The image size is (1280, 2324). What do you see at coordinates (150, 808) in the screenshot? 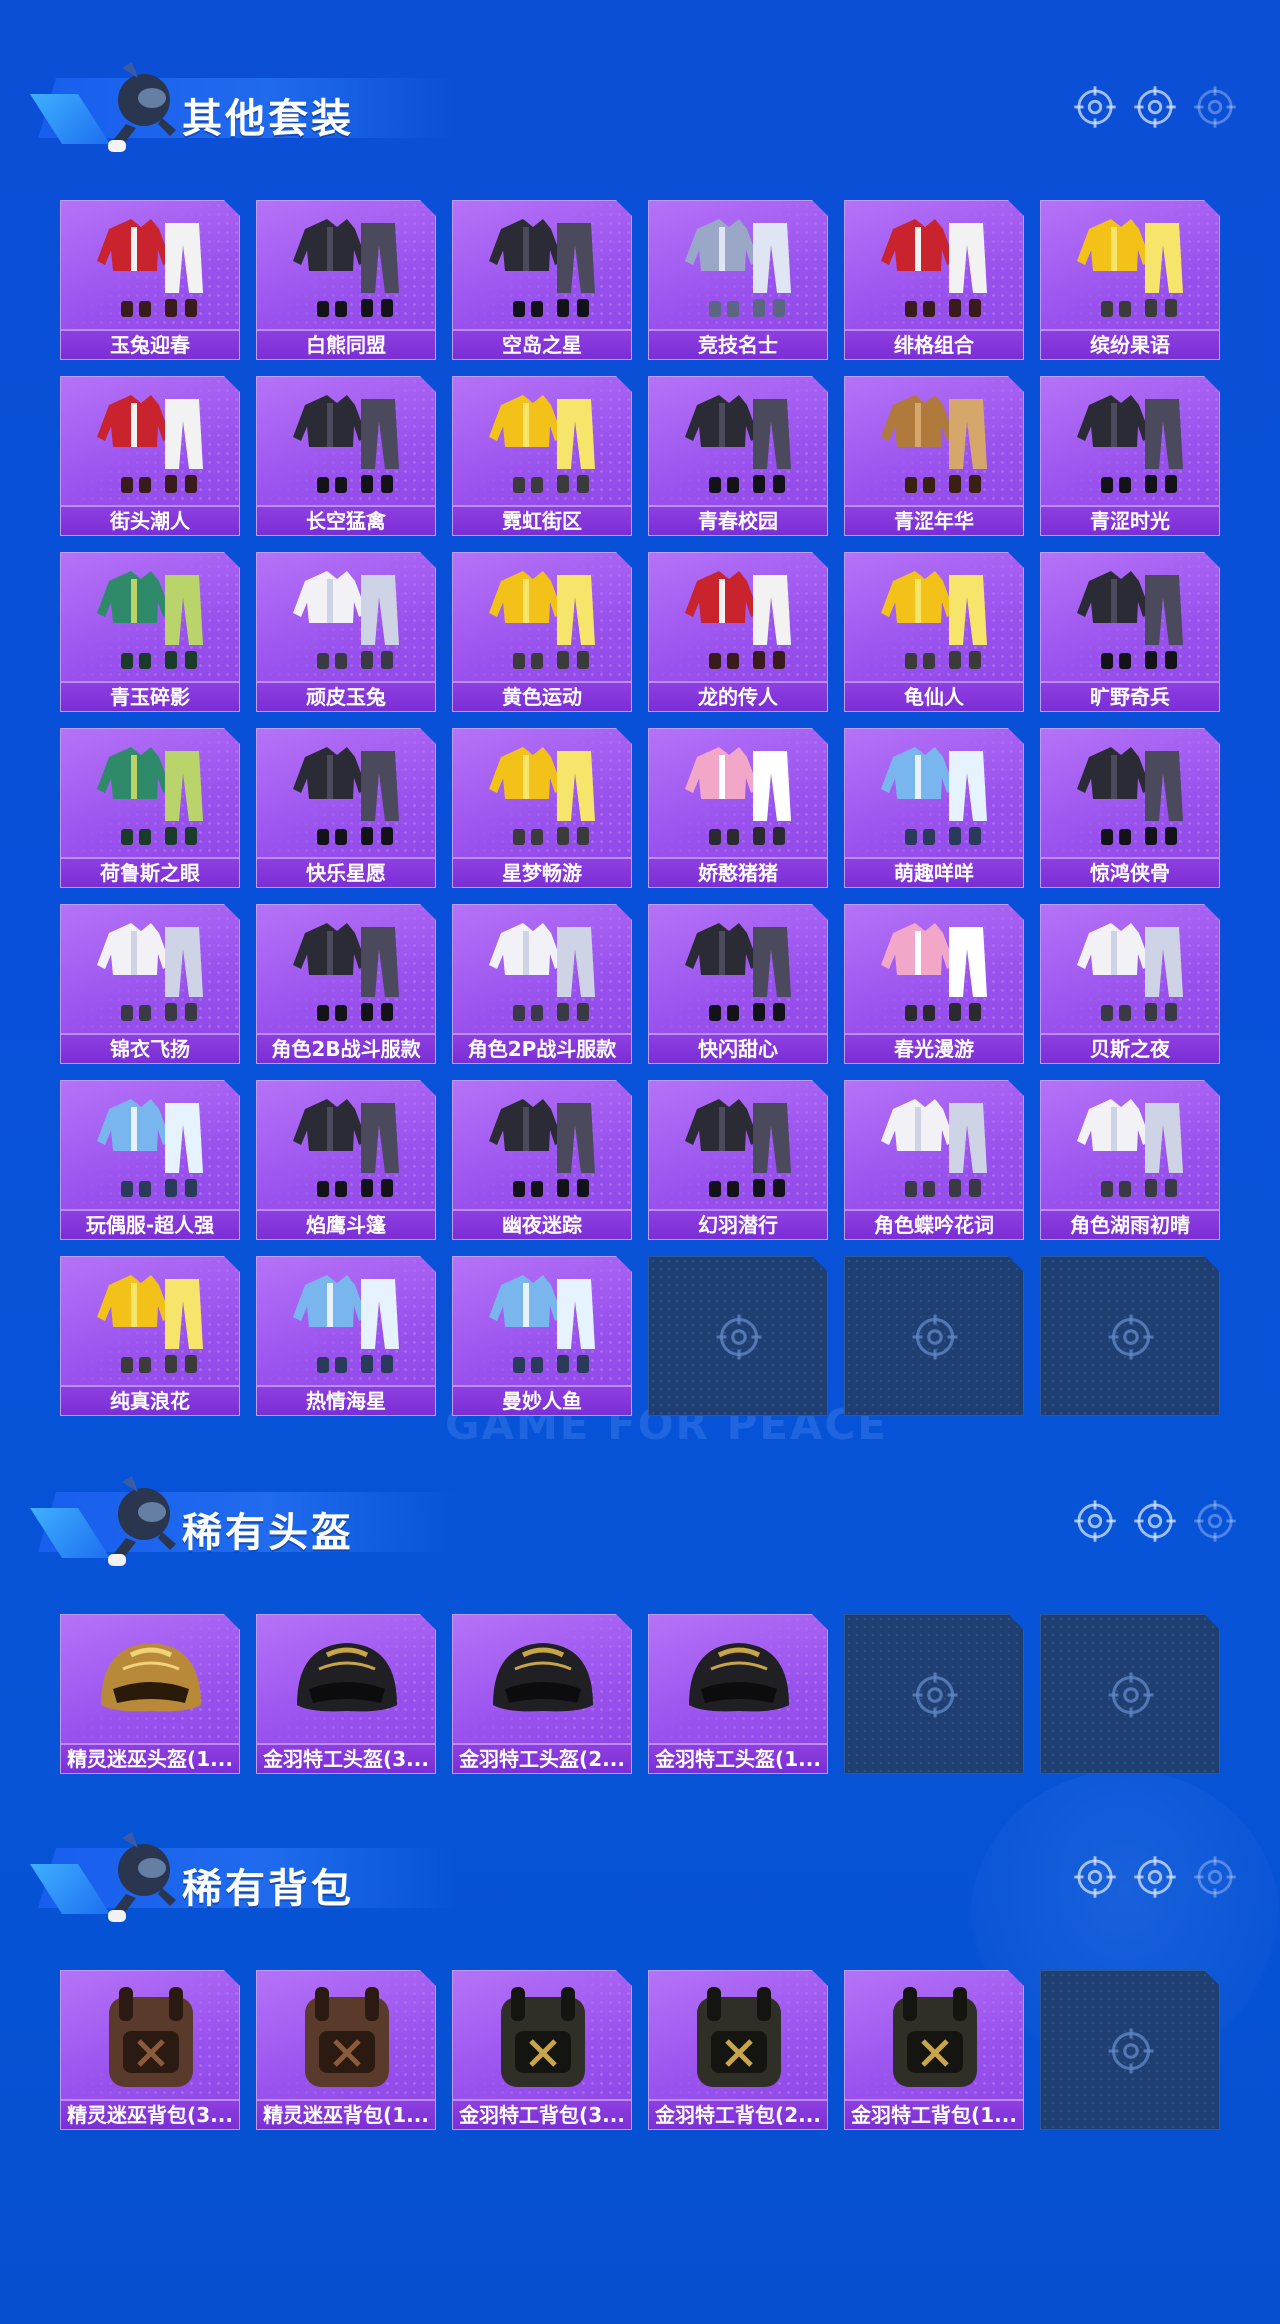
I see `item-card: 荷鲁斯之眼` at bounding box center [150, 808].